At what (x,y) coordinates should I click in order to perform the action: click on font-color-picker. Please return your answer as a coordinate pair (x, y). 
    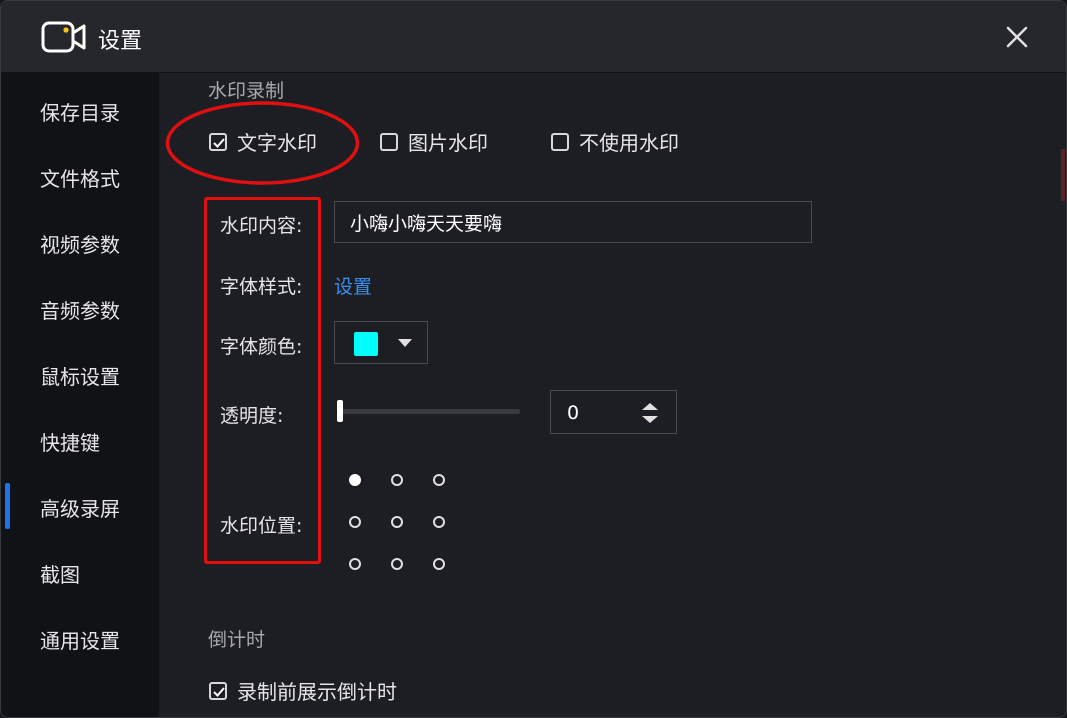
    Looking at the image, I should click on (381, 342).